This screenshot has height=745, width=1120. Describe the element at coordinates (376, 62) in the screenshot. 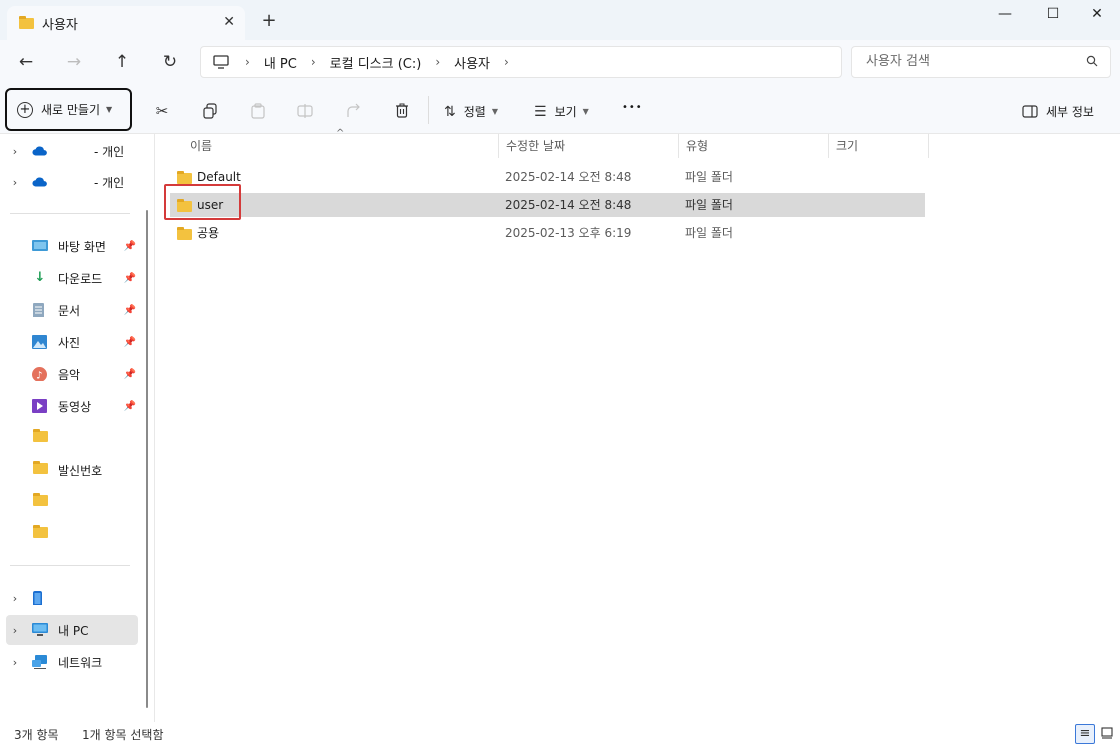

I see `breadcrumb-local-disk: 로컬 디스크 (C:)` at that location.